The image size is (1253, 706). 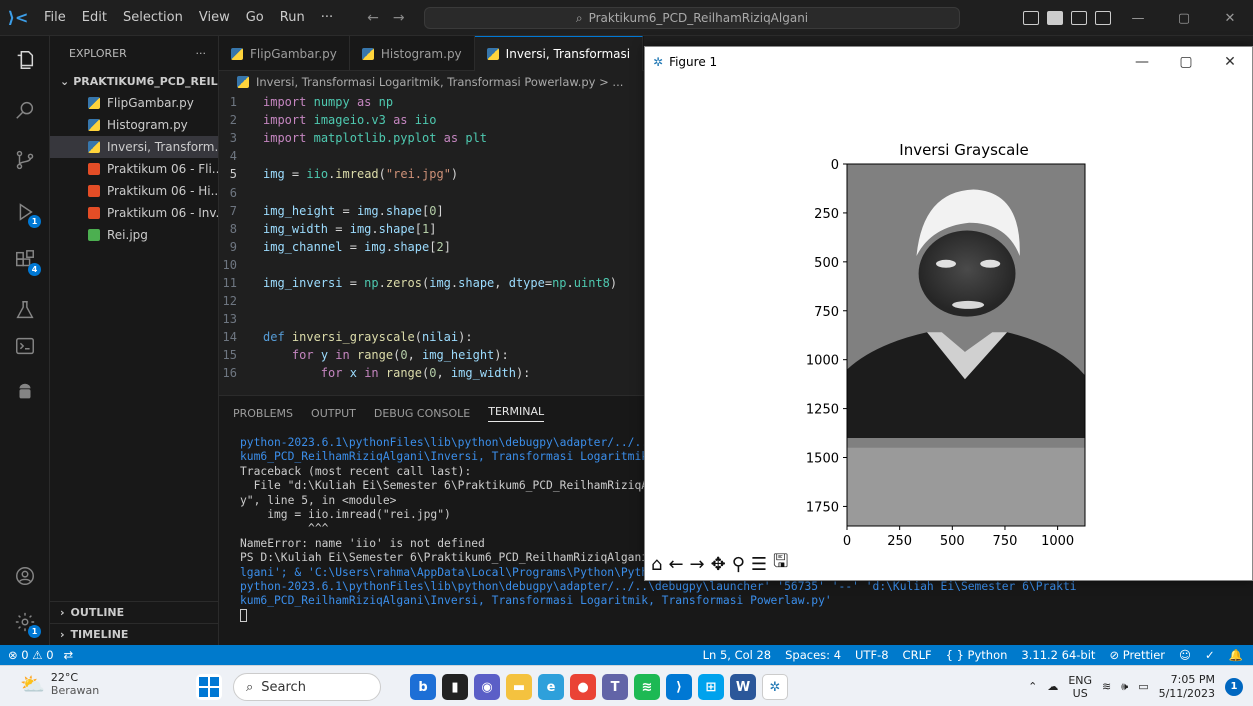 What do you see at coordinates (209, 687) in the screenshot?
I see `windows-start-icon` at bounding box center [209, 687].